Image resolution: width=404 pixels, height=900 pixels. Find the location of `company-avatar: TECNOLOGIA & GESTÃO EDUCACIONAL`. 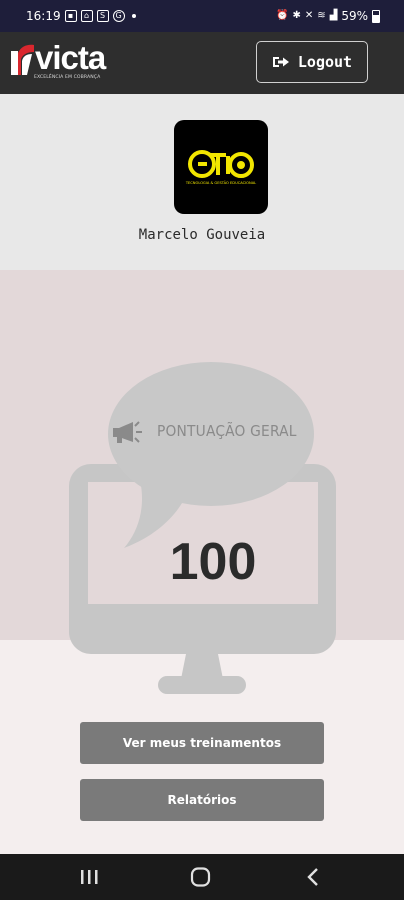

company-avatar: TECNOLOGIA & GESTÃO EDUCACIONAL is located at coordinates (221, 167).